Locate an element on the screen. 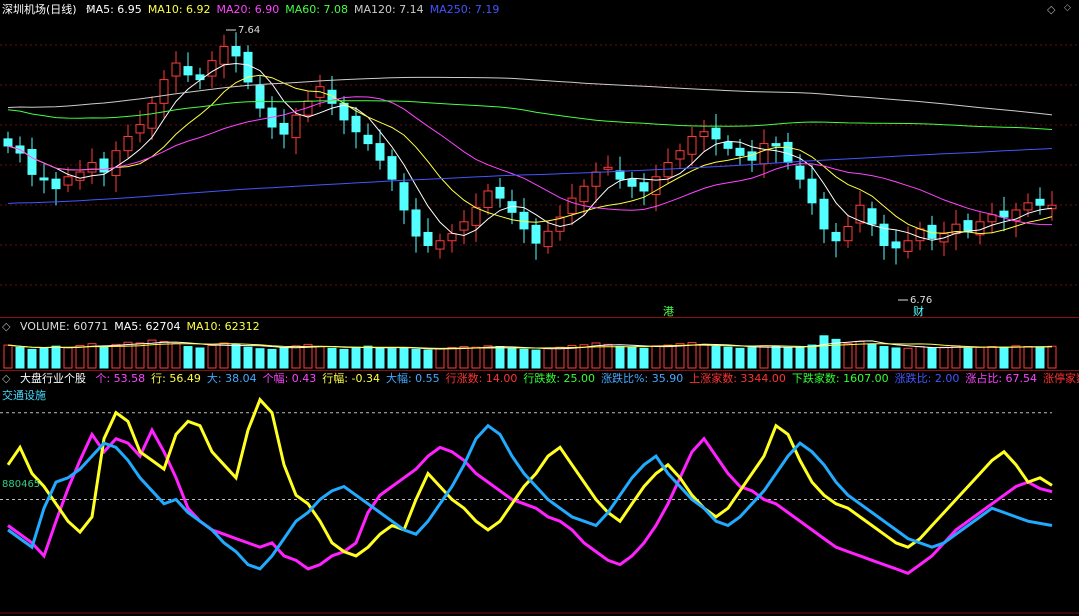  legend-item: 个: 53.58 is located at coordinates (120, 378).